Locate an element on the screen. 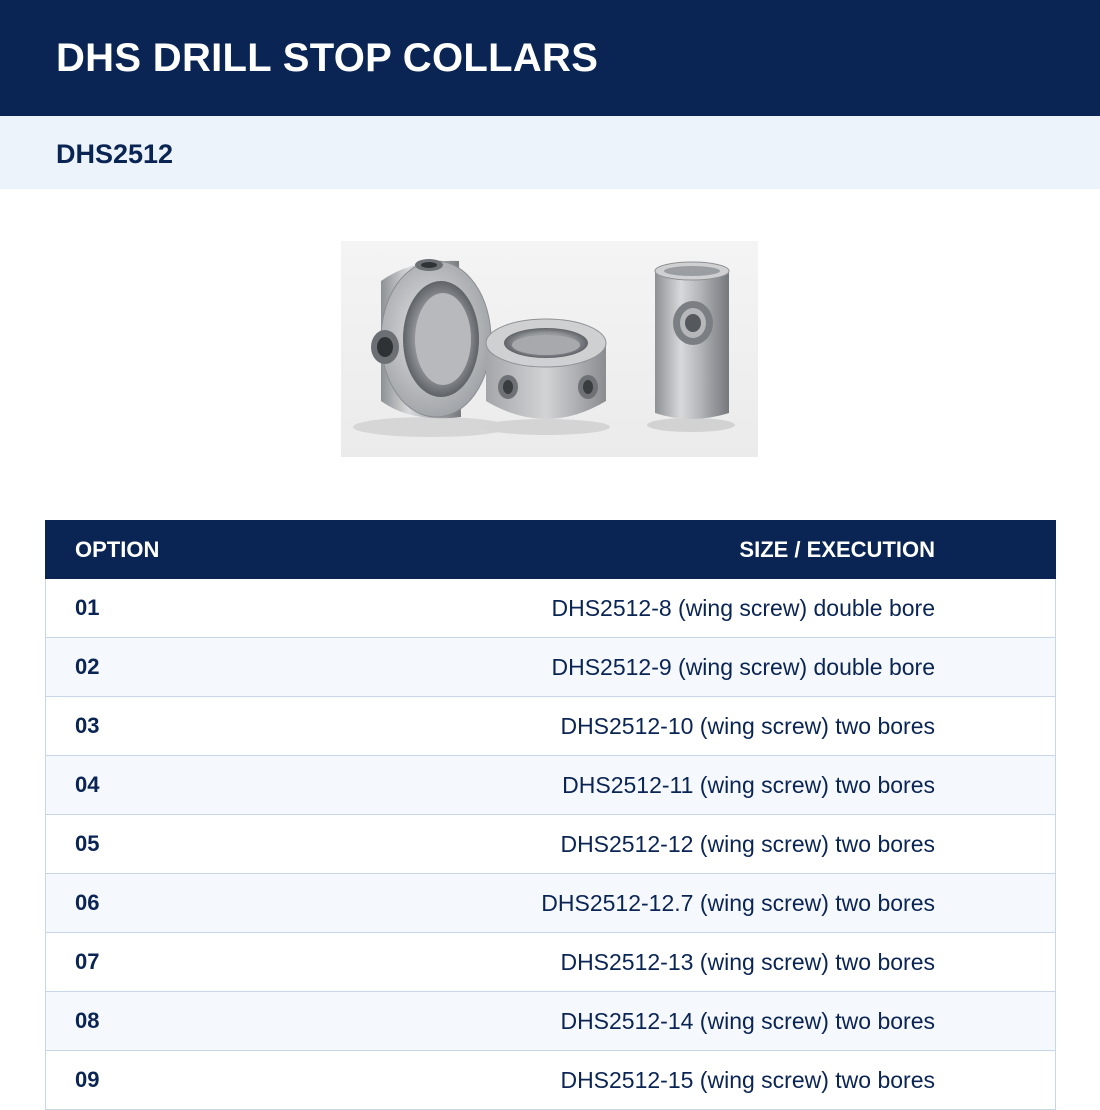 This screenshot has width=1100, height=1110. option-cell: 06 is located at coordinates (87, 902).